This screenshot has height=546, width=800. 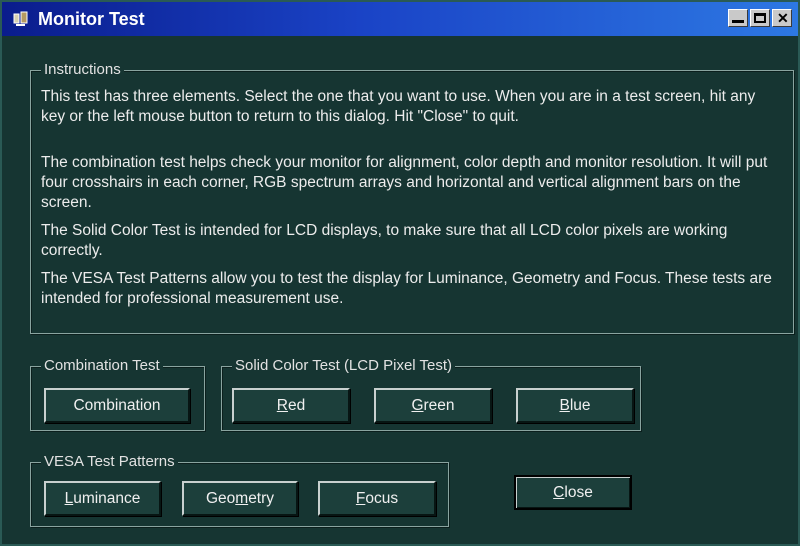 What do you see at coordinates (82, 69) in the screenshot?
I see `instructions-legend: Instructions` at bounding box center [82, 69].